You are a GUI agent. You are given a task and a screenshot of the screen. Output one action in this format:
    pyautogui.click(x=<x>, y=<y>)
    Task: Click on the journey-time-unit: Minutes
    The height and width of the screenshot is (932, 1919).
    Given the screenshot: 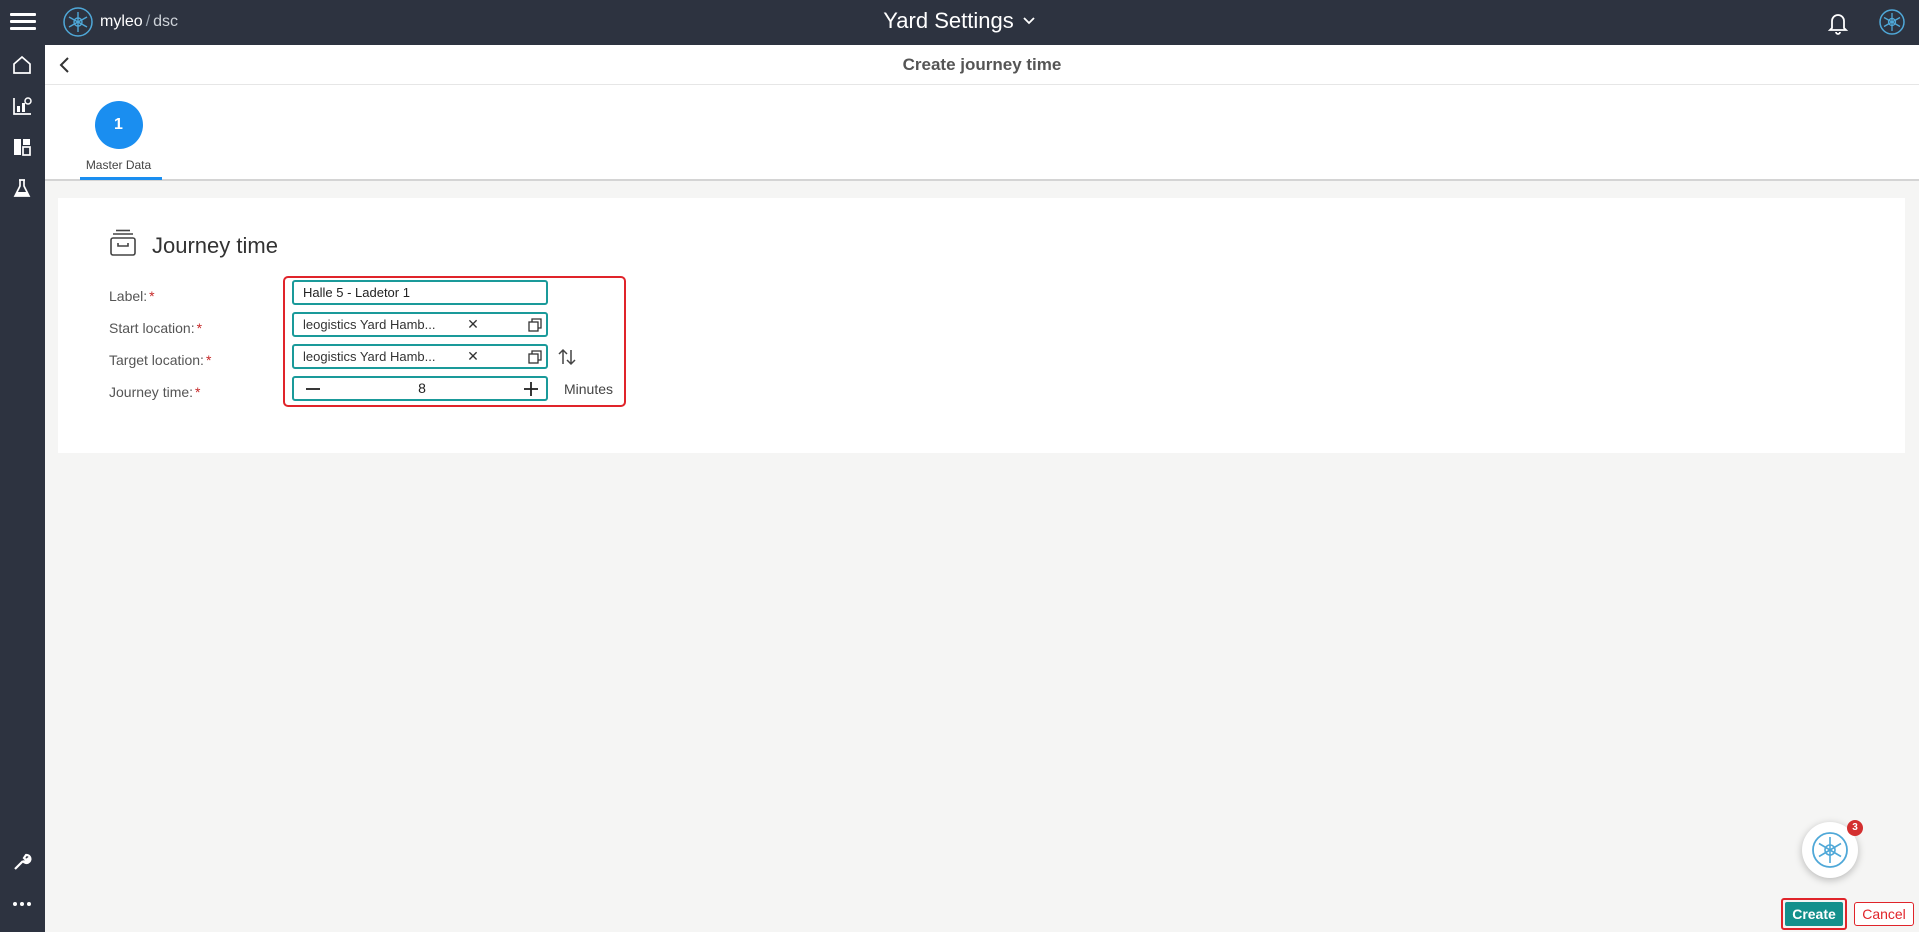 What is the action you would take?
    pyautogui.click(x=589, y=389)
    